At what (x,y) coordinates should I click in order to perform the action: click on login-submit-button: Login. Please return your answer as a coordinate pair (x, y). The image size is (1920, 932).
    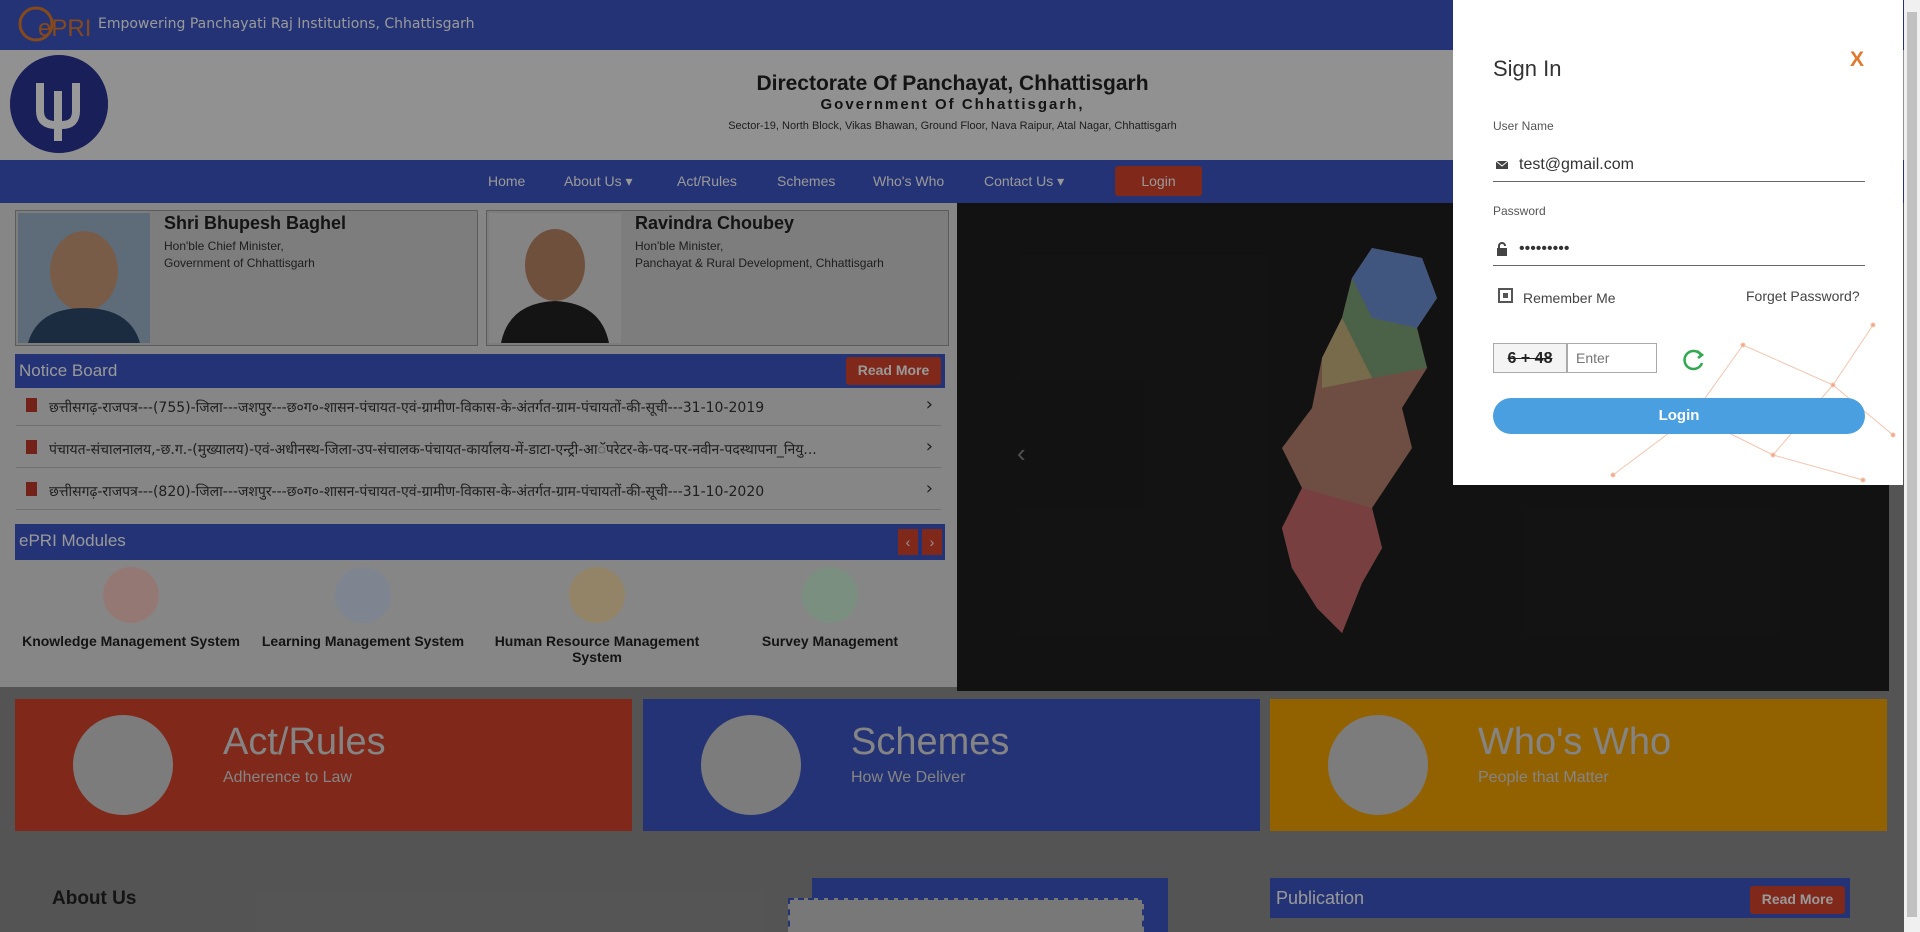
    Looking at the image, I should click on (1679, 416).